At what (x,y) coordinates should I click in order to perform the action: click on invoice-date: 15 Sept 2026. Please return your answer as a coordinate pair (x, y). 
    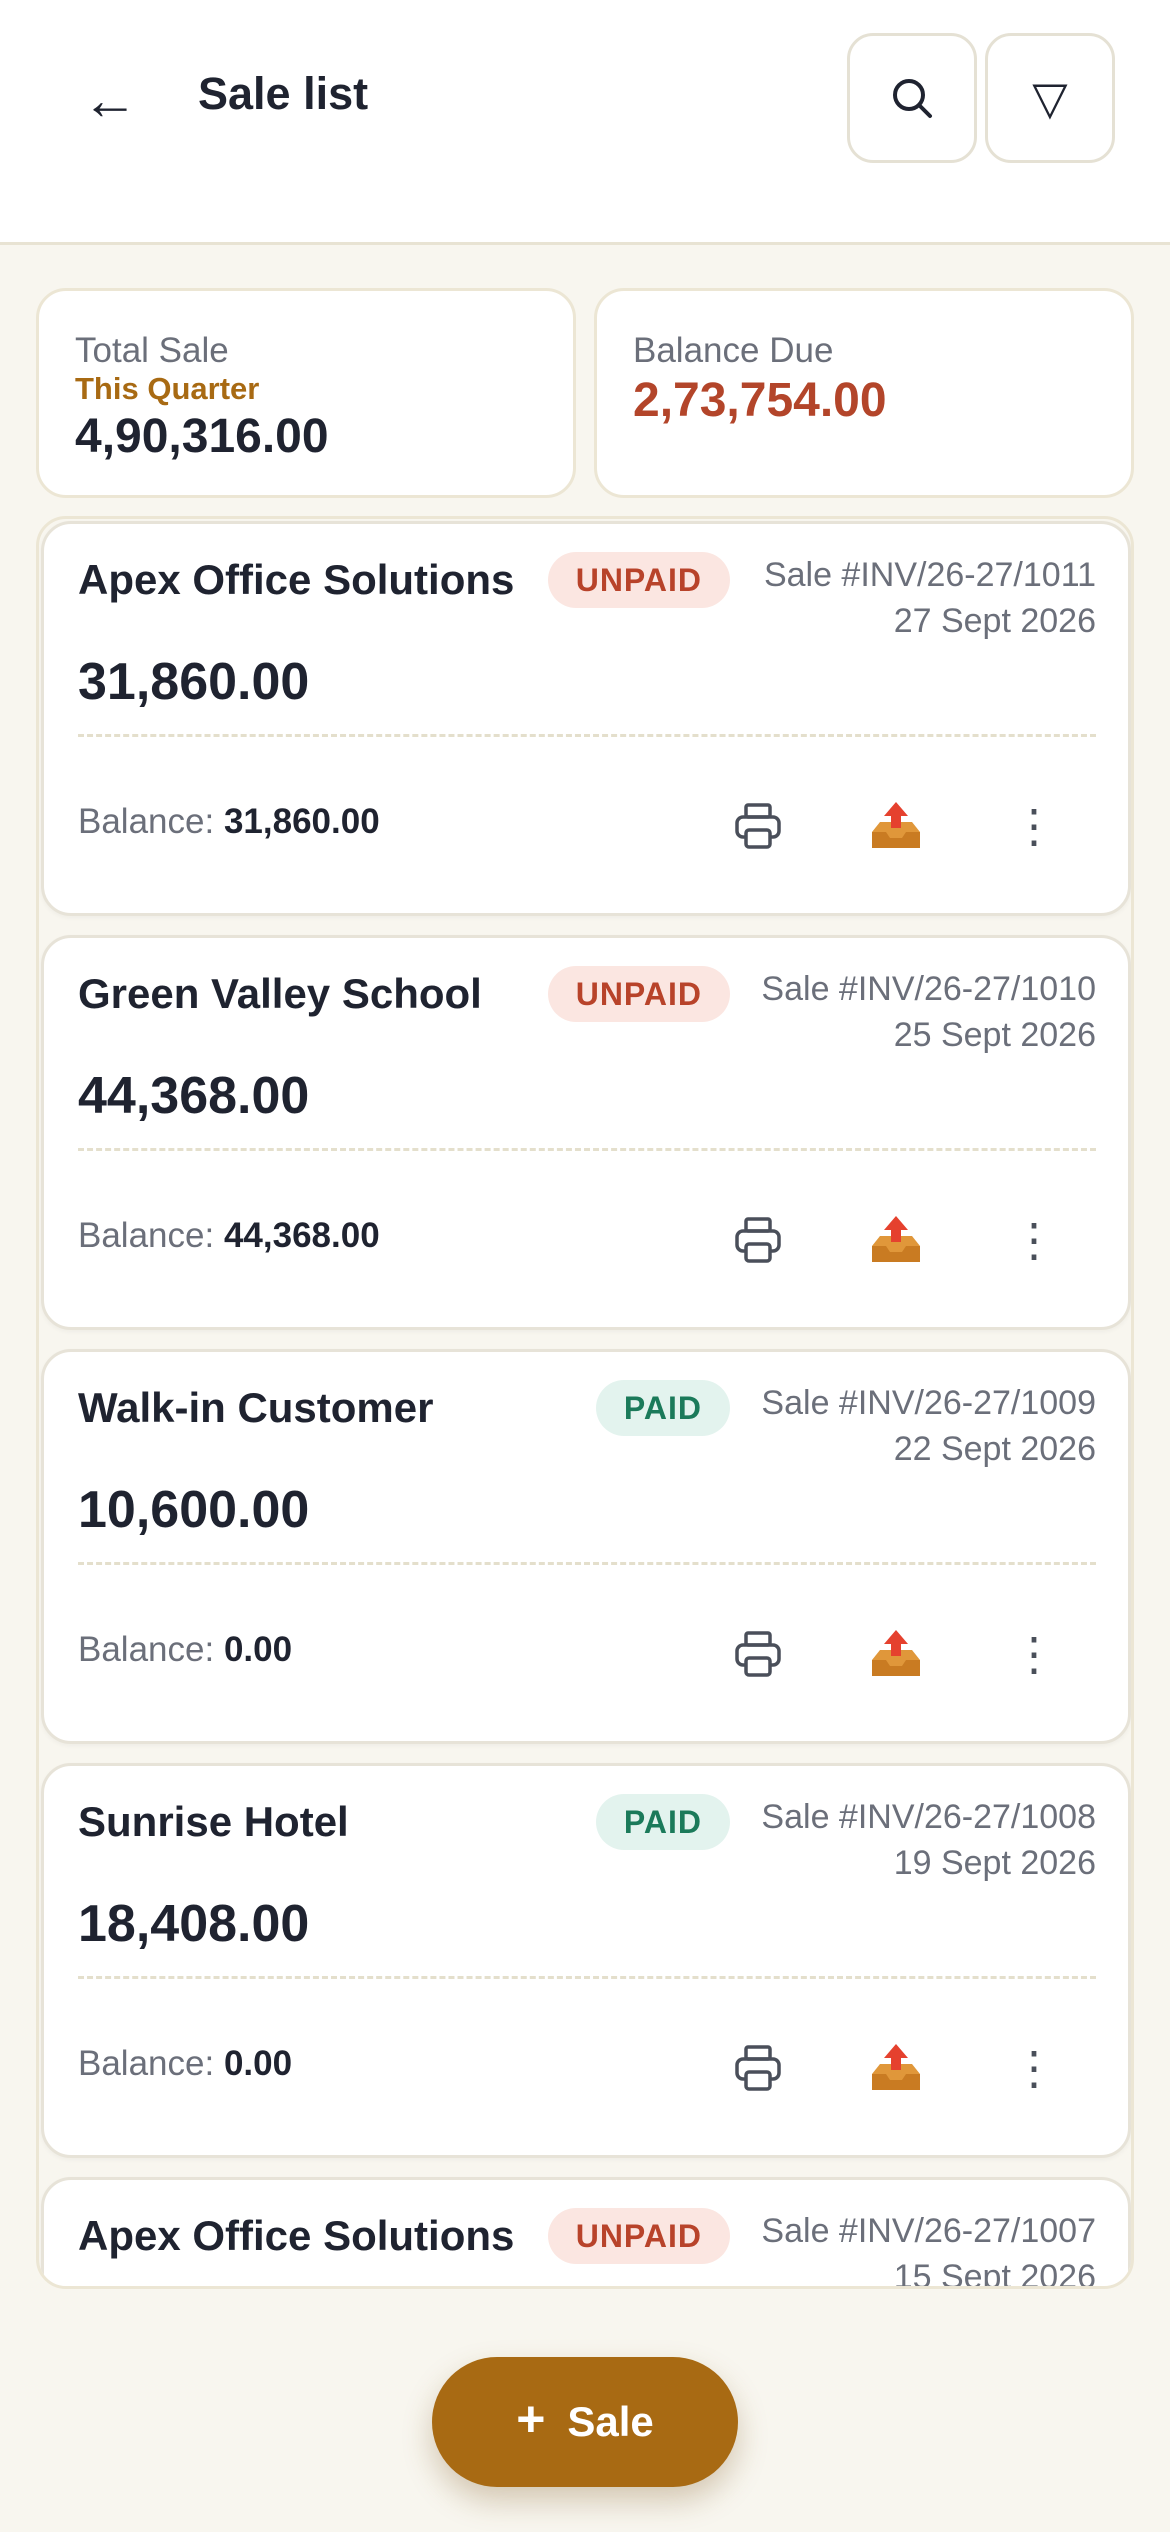
    Looking at the image, I should click on (994, 2273).